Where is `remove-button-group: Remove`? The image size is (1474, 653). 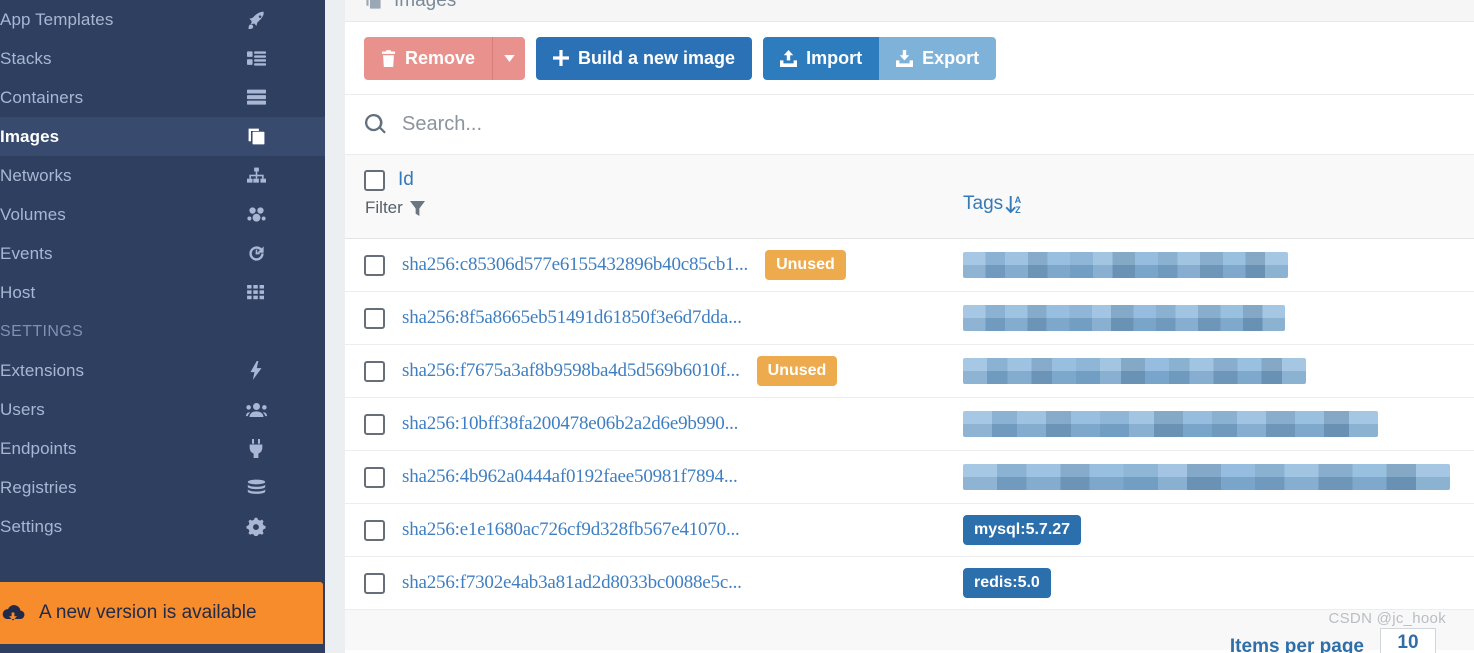
remove-button-group: Remove is located at coordinates (445, 58).